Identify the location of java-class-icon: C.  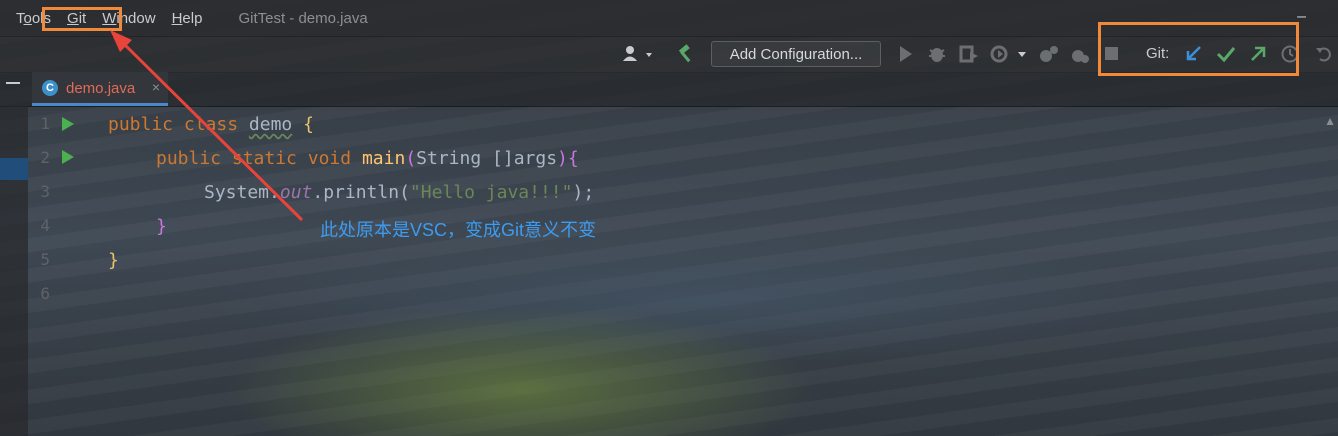
(50, 88).